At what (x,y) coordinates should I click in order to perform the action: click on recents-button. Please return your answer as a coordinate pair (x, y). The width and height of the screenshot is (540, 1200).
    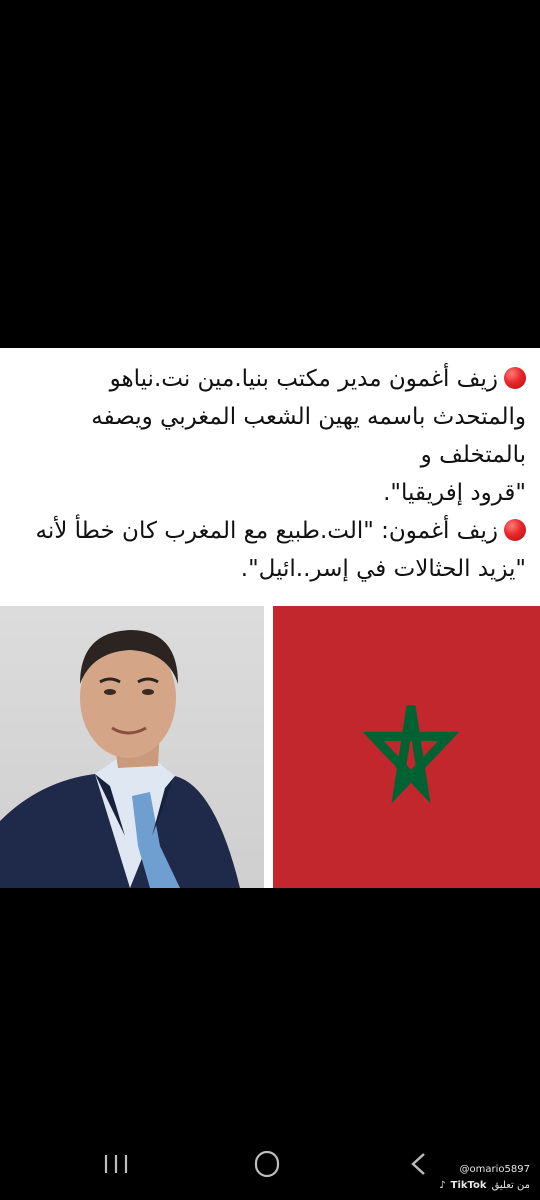
    Looking at the image, I should click on (117, 1164).